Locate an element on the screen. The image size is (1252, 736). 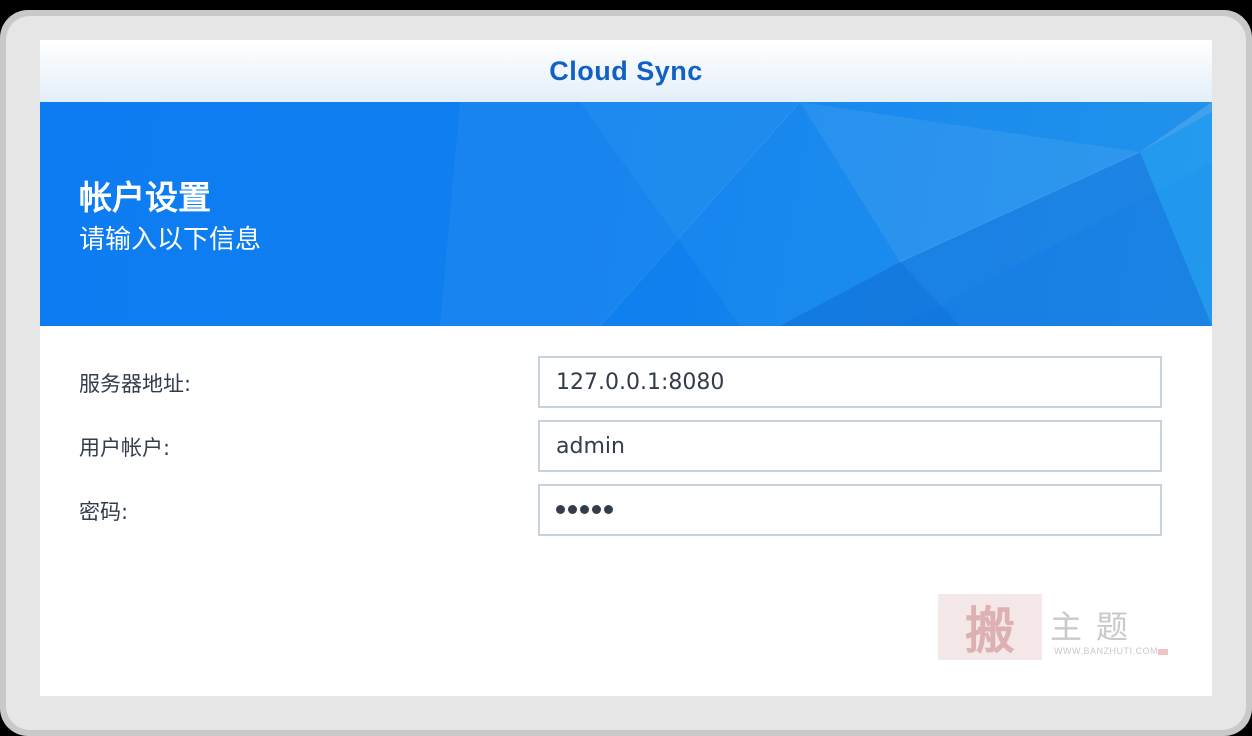
watermark-url: WWW.BANZHUTI.COM is located at coordinates (1106, 651).